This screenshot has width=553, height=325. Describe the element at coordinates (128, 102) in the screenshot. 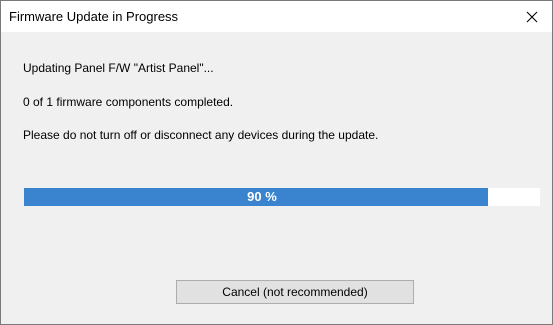

I see `components-status: 0 of 1 firmware components completed.` at that location.